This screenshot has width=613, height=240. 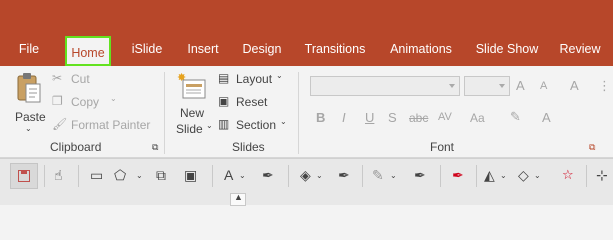 What do you see at coordinates (381, 176) in the screenshot?
I see `shape-outline-icon: ✎` at bounding box center [381, 176].